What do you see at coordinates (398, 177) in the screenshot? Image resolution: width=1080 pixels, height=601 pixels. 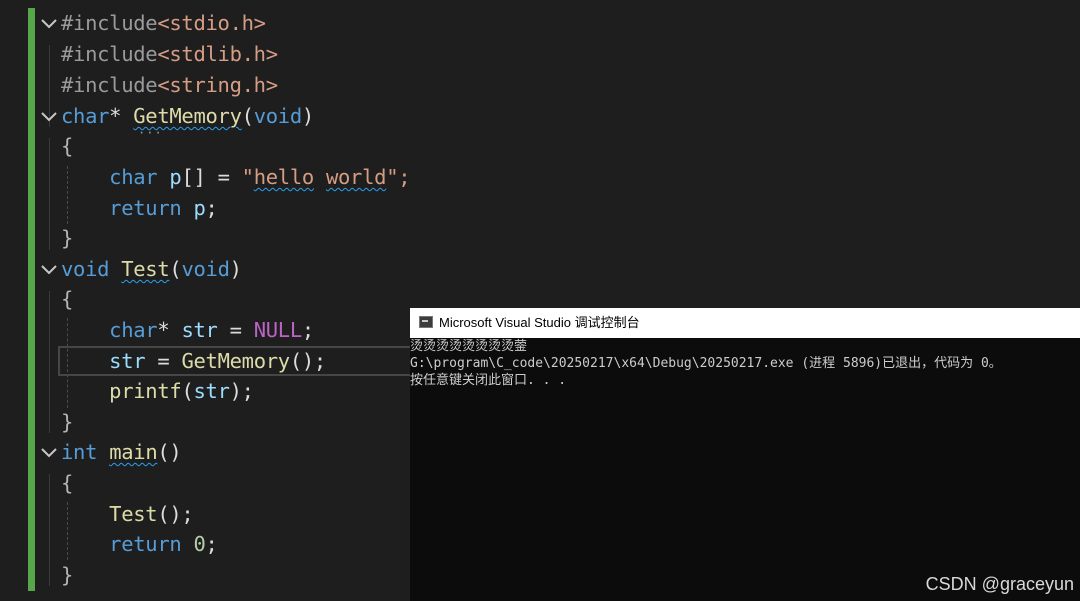 I see `code-token: ";` at bounding box center [398, 177].